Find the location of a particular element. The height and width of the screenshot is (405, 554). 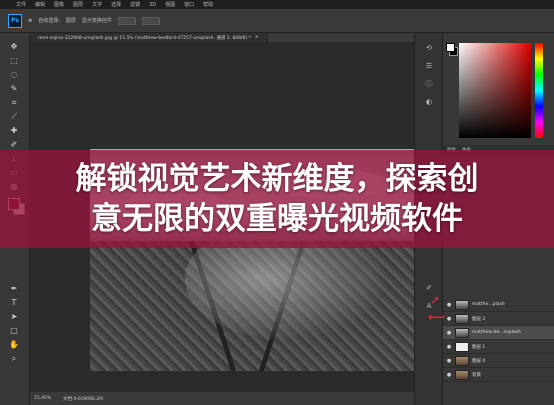

layer-name: matthe...plash is located at coordinates (488, 304).